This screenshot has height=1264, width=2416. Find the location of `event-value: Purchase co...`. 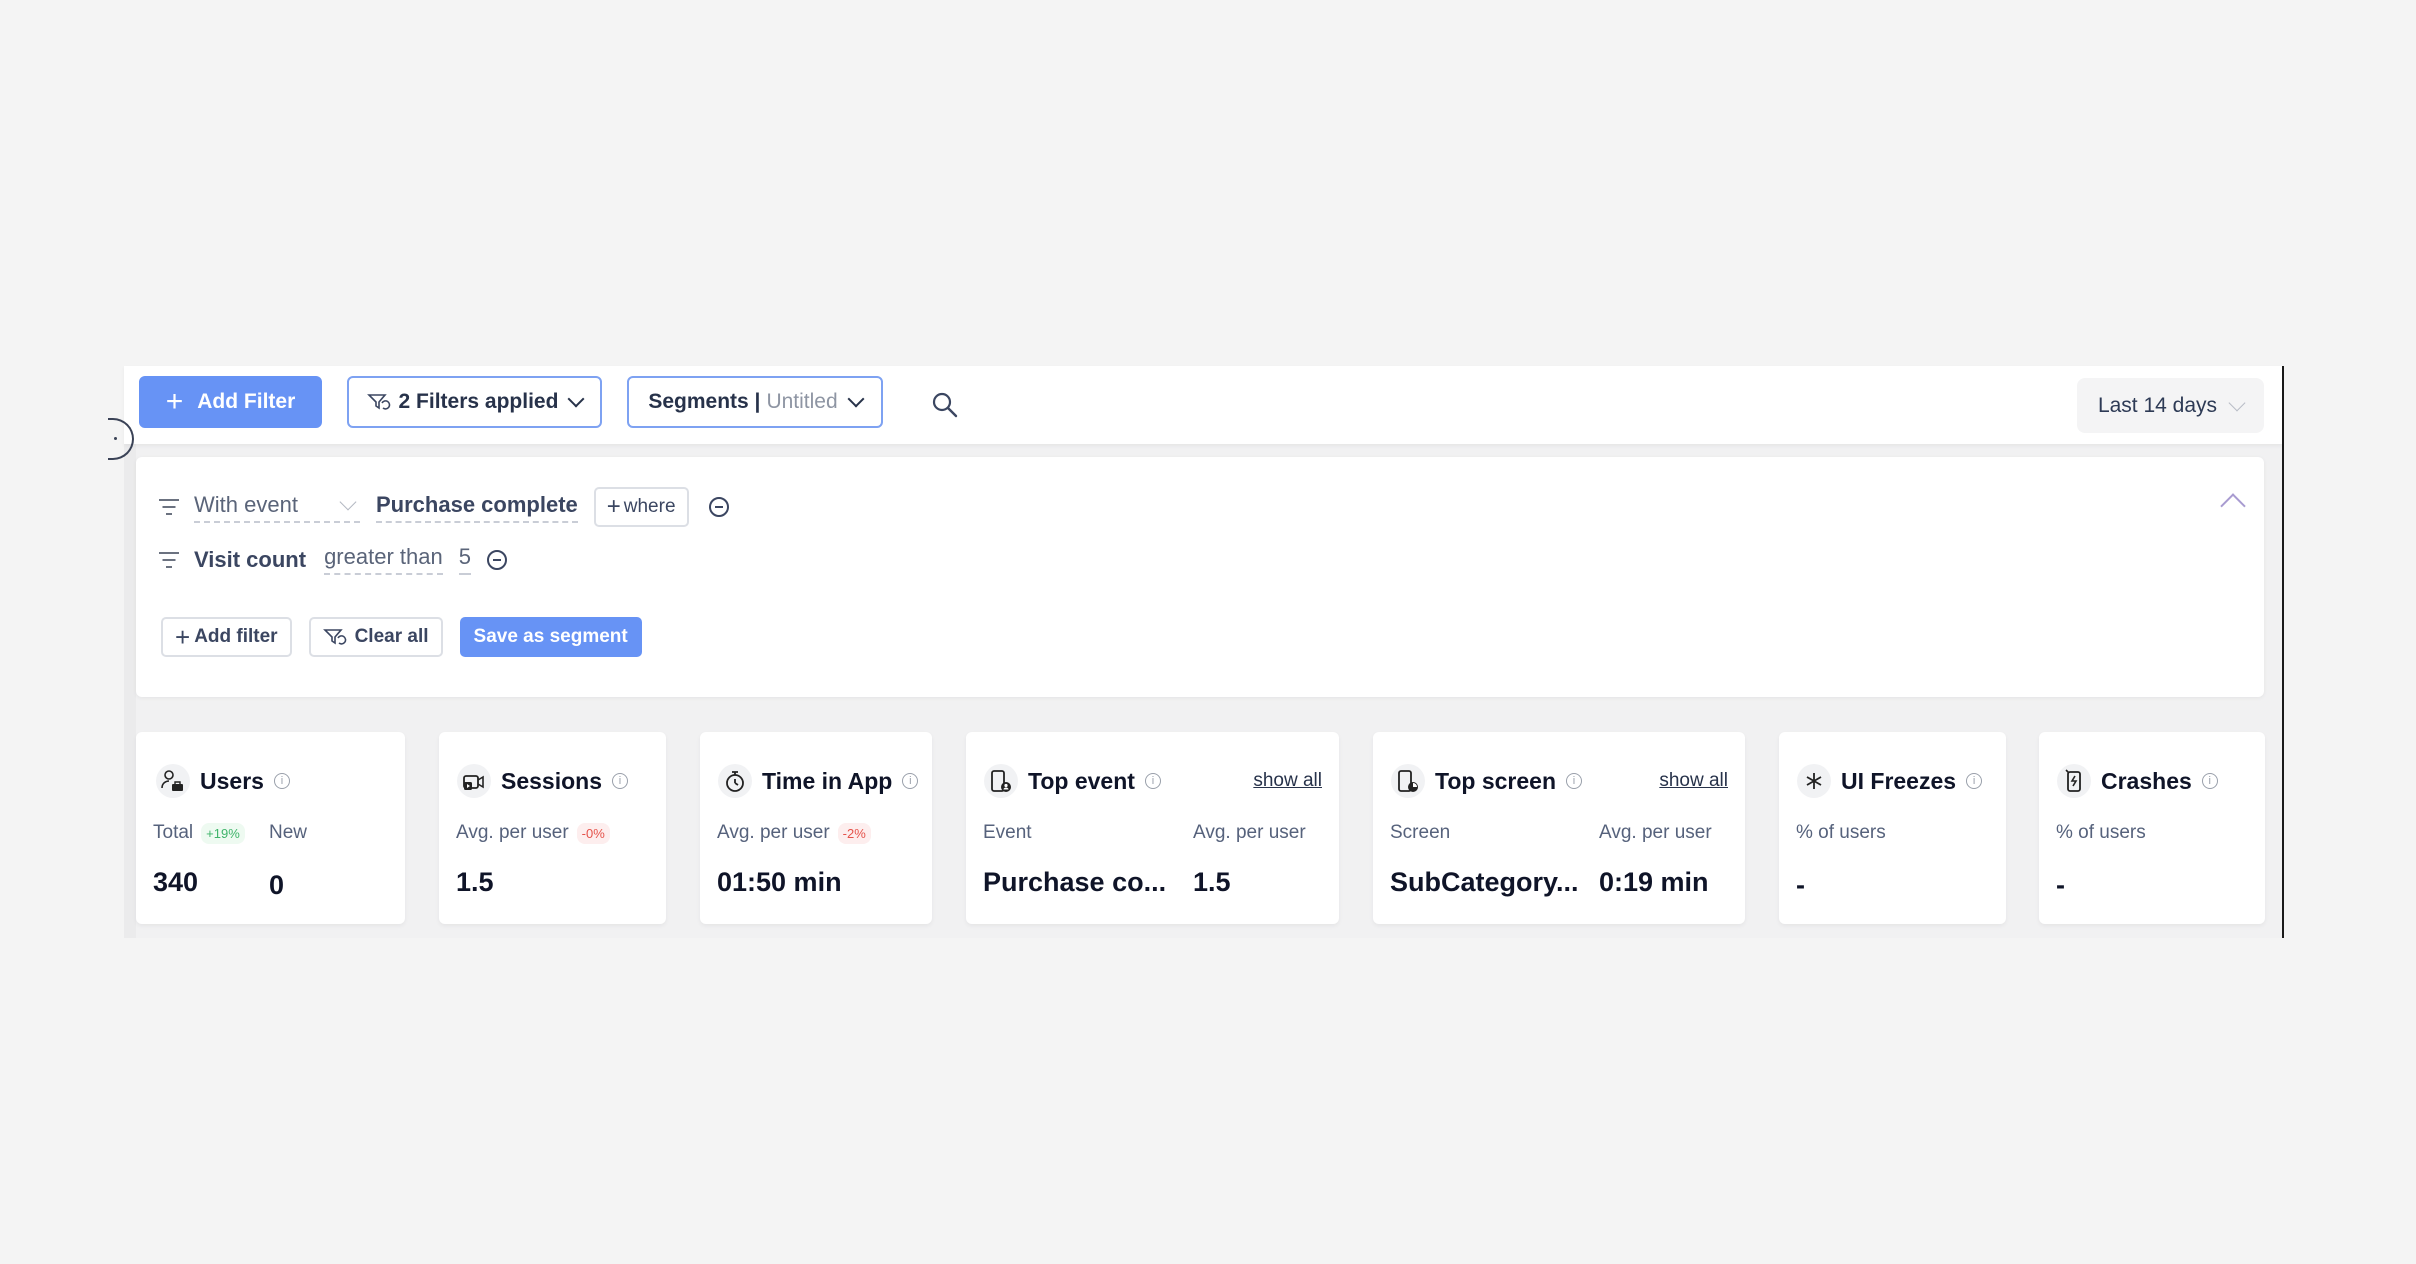

event-value: Purchase co... is located at coordinates (1075, 882).